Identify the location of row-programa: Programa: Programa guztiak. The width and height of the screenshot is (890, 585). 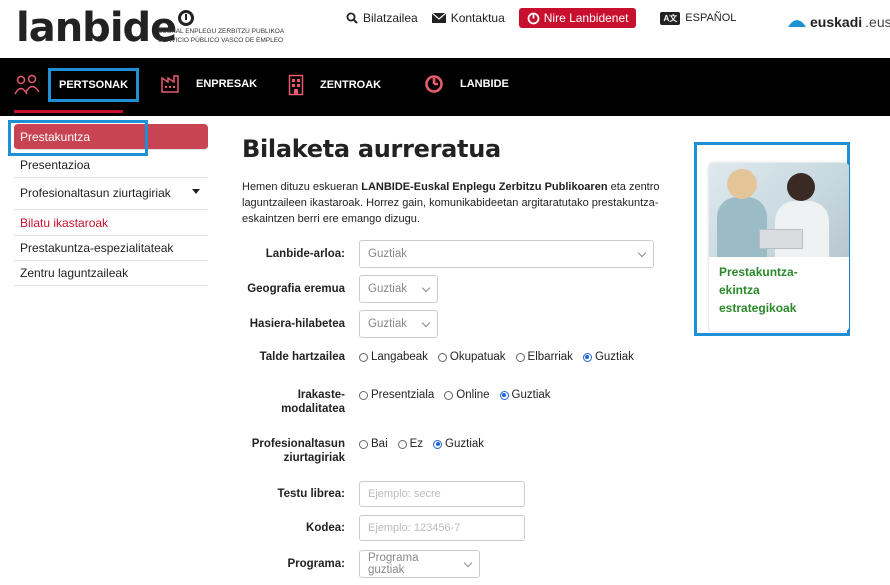
(361, 564).